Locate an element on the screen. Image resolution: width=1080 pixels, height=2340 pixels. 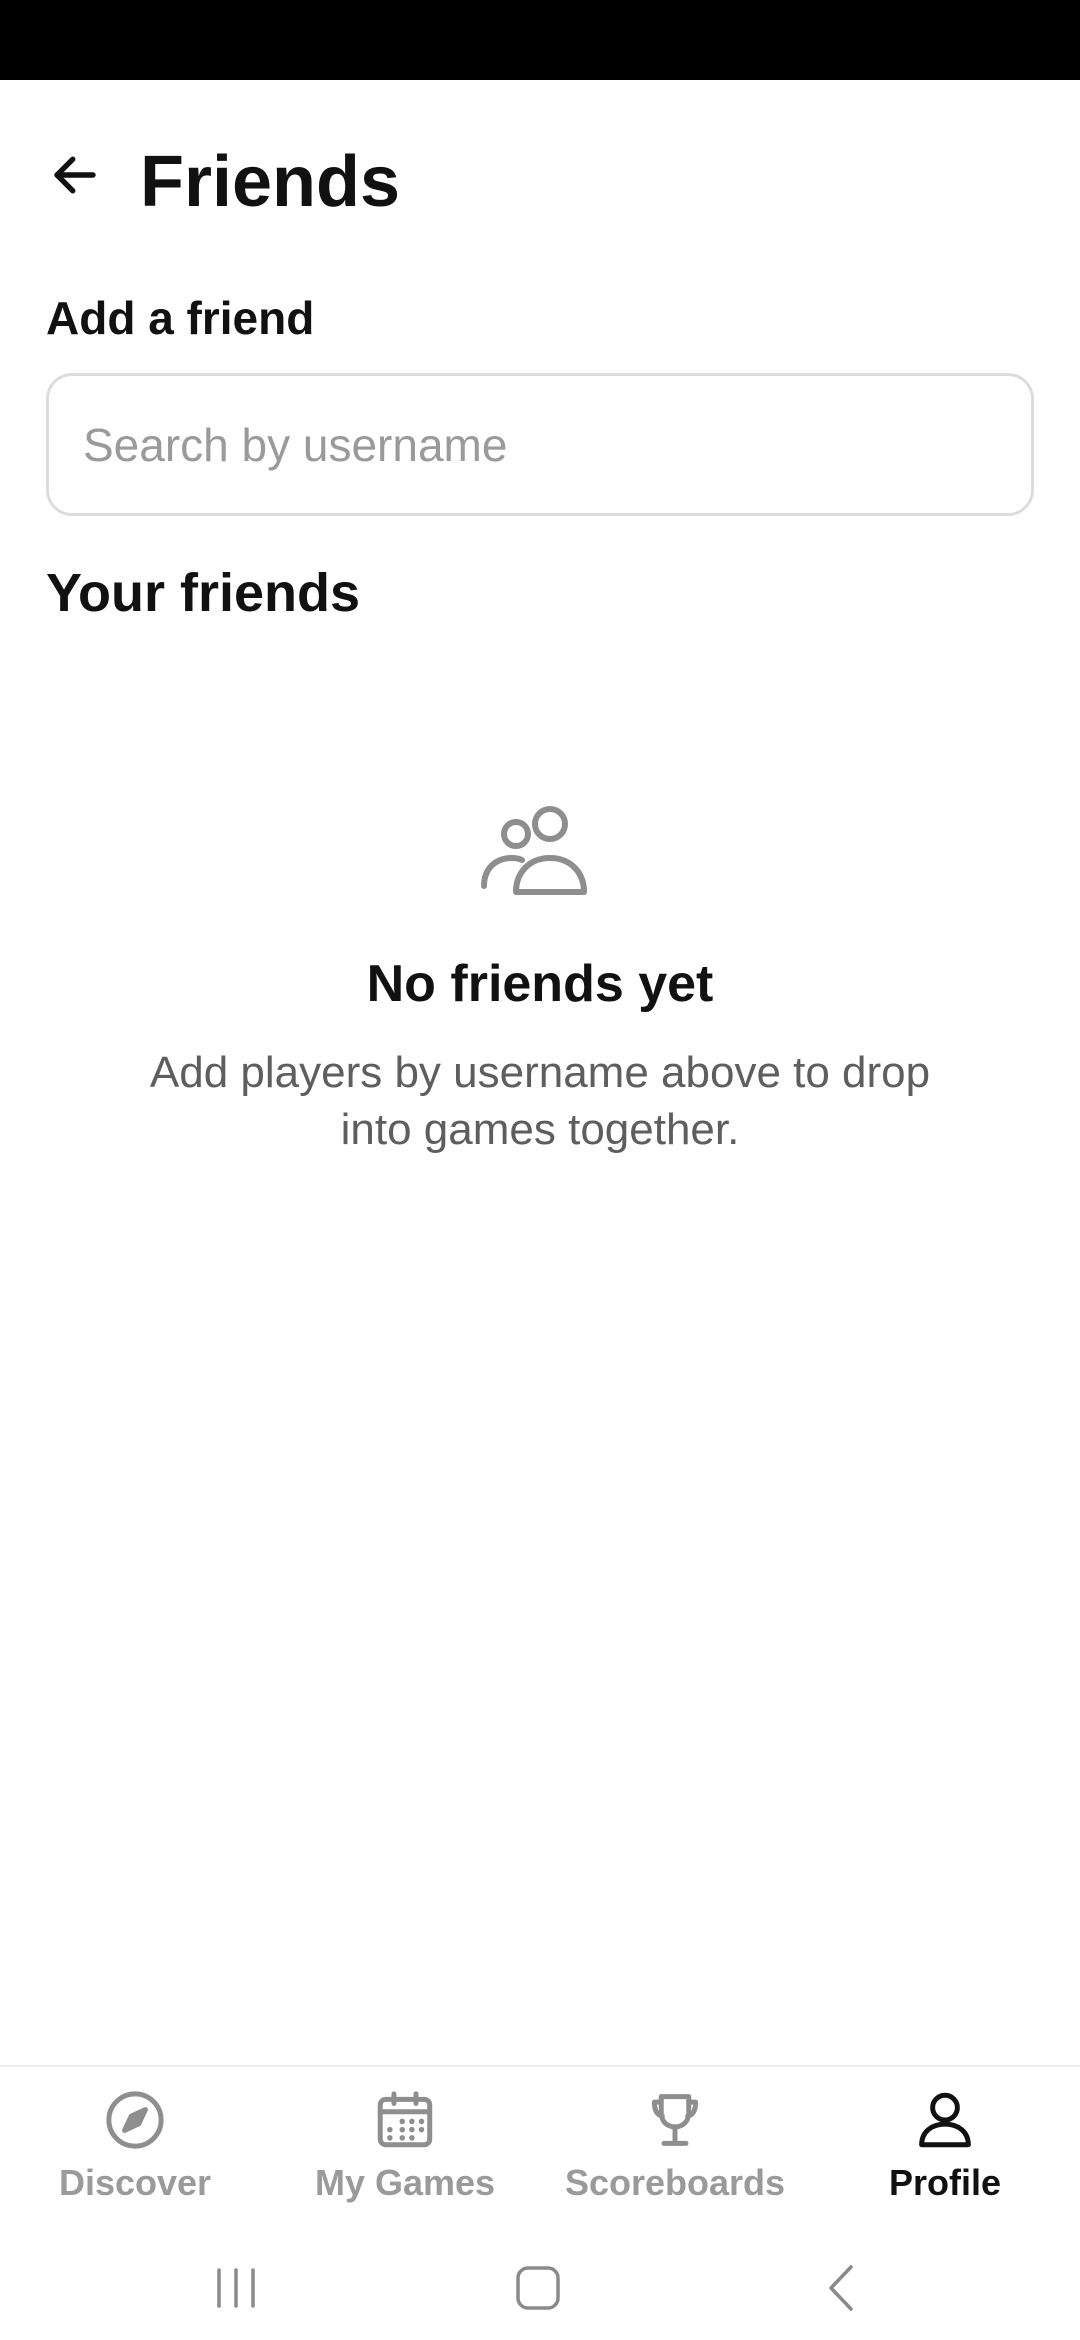
back-button is located at coordinates (75, 175).